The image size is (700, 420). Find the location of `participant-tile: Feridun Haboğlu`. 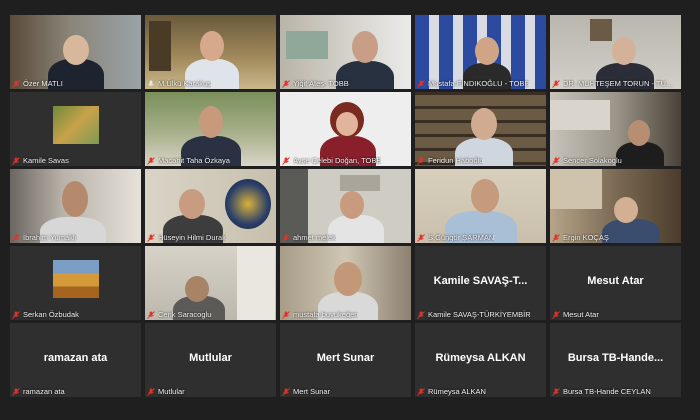

participant-tile: Feridun Haboğlu is located at coordinates (480, 129).